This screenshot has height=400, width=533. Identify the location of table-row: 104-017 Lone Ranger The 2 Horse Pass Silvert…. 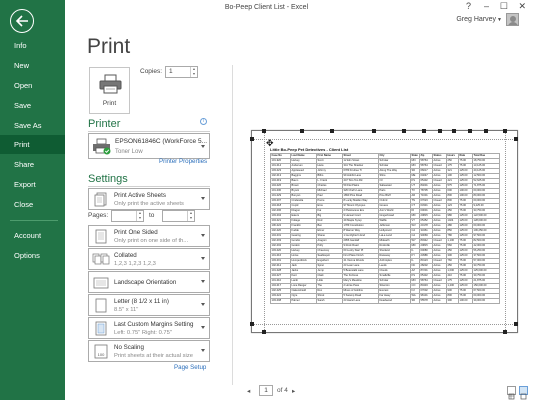
(385, 286).